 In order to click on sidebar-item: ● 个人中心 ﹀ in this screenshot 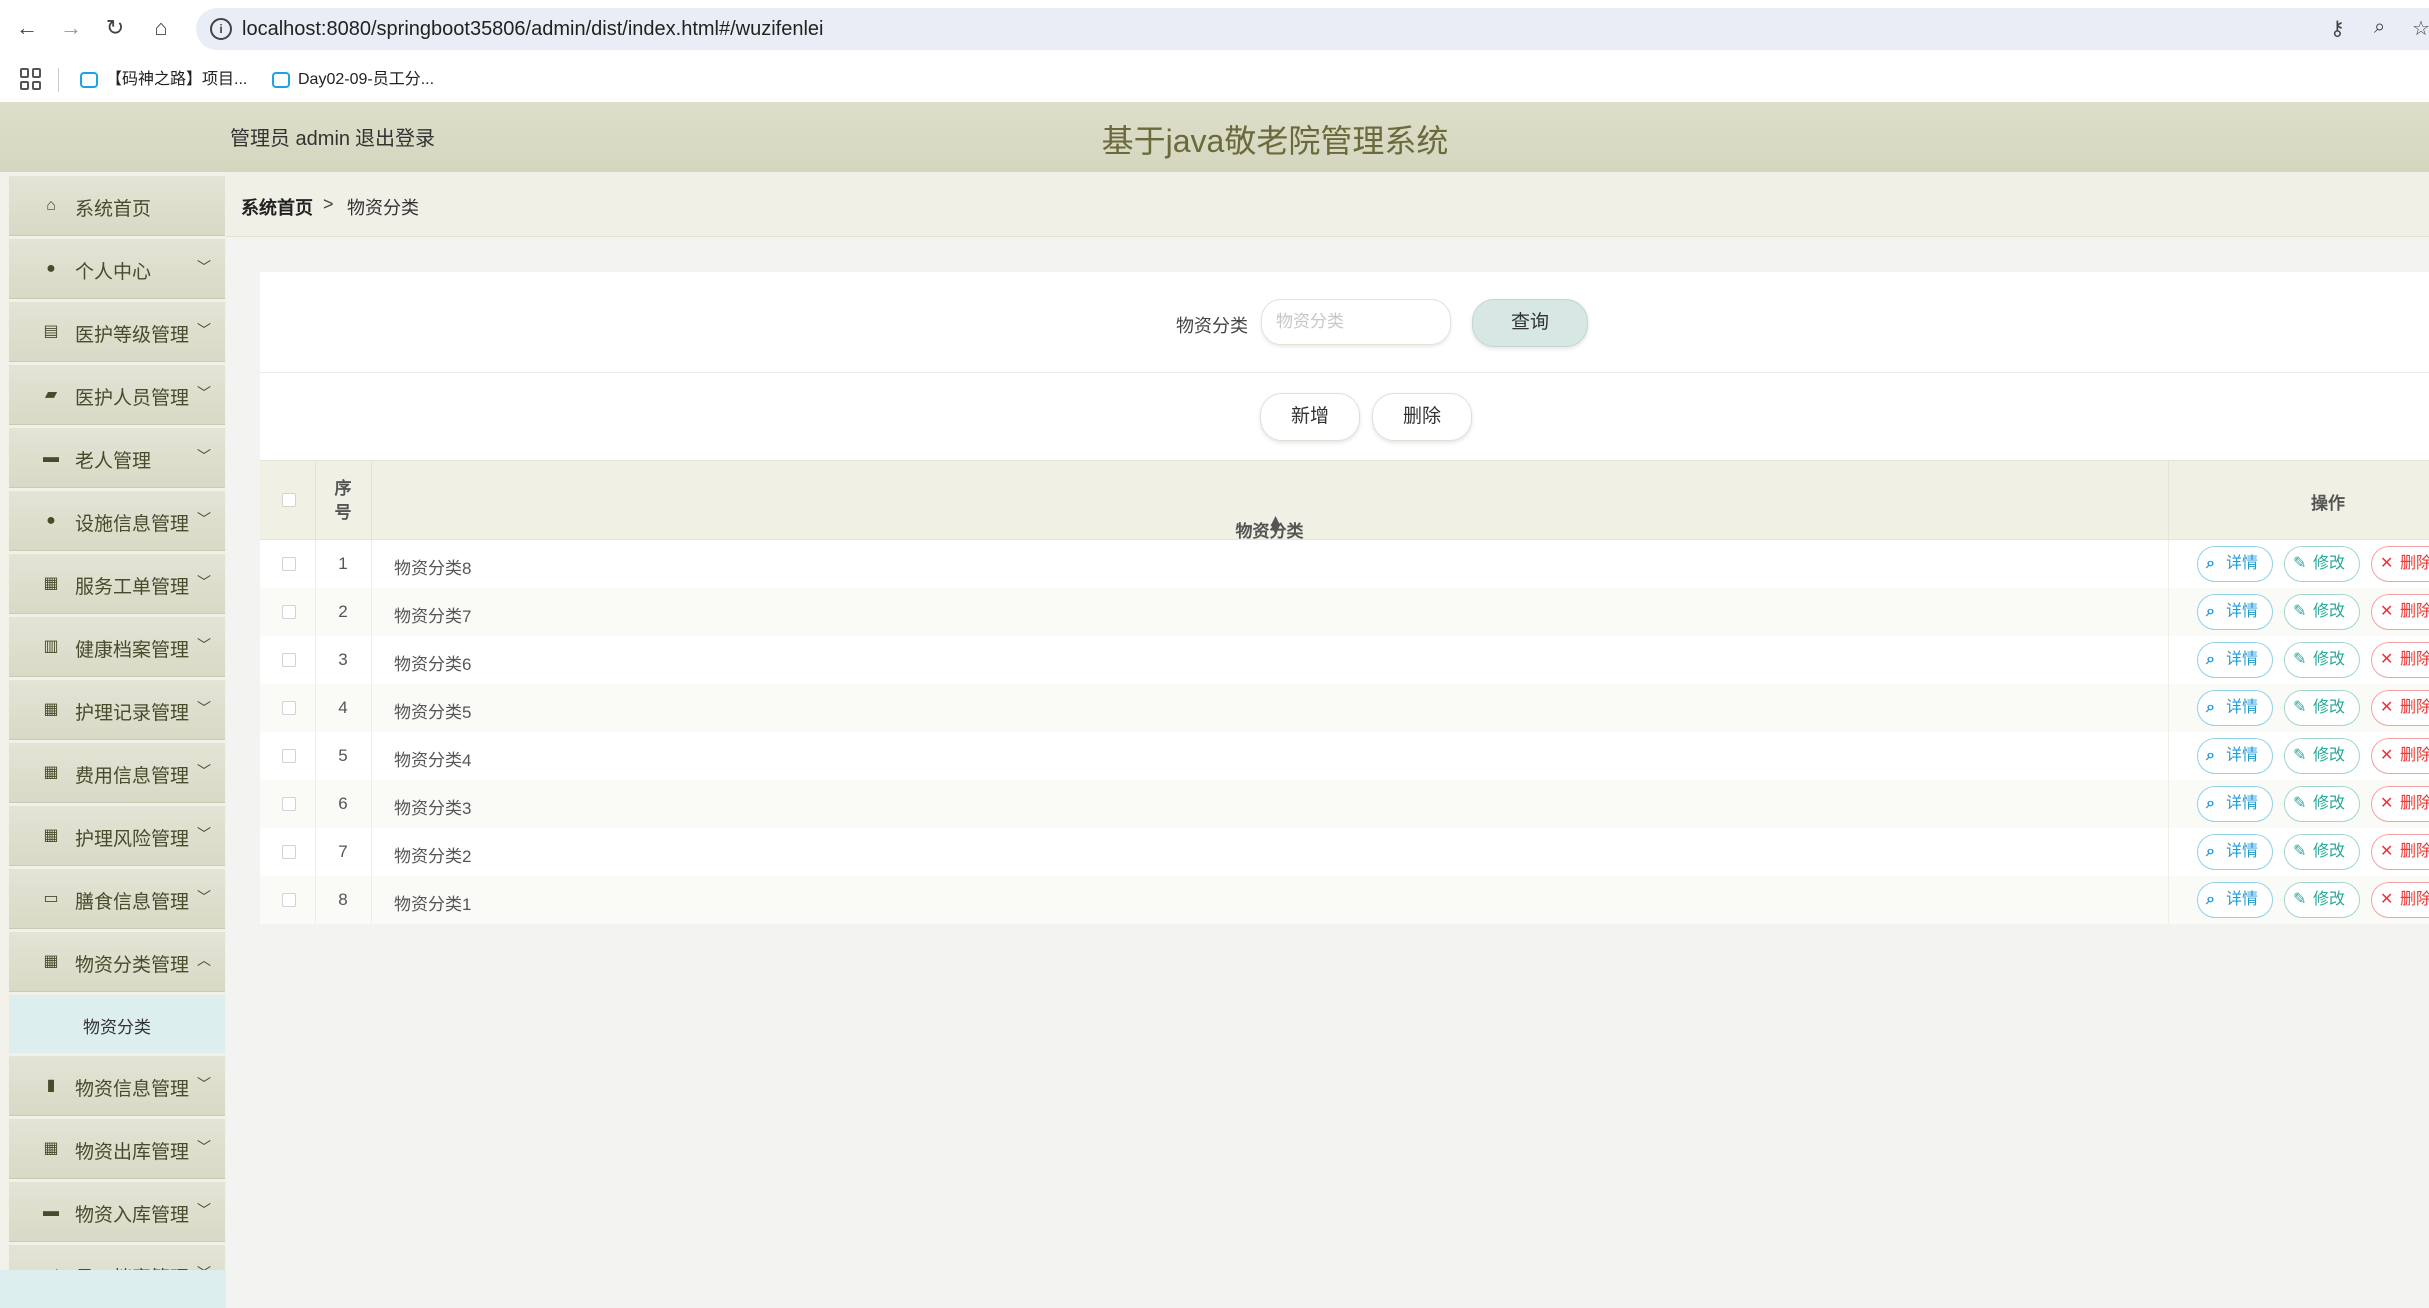, I will do `click(117, 269)`.